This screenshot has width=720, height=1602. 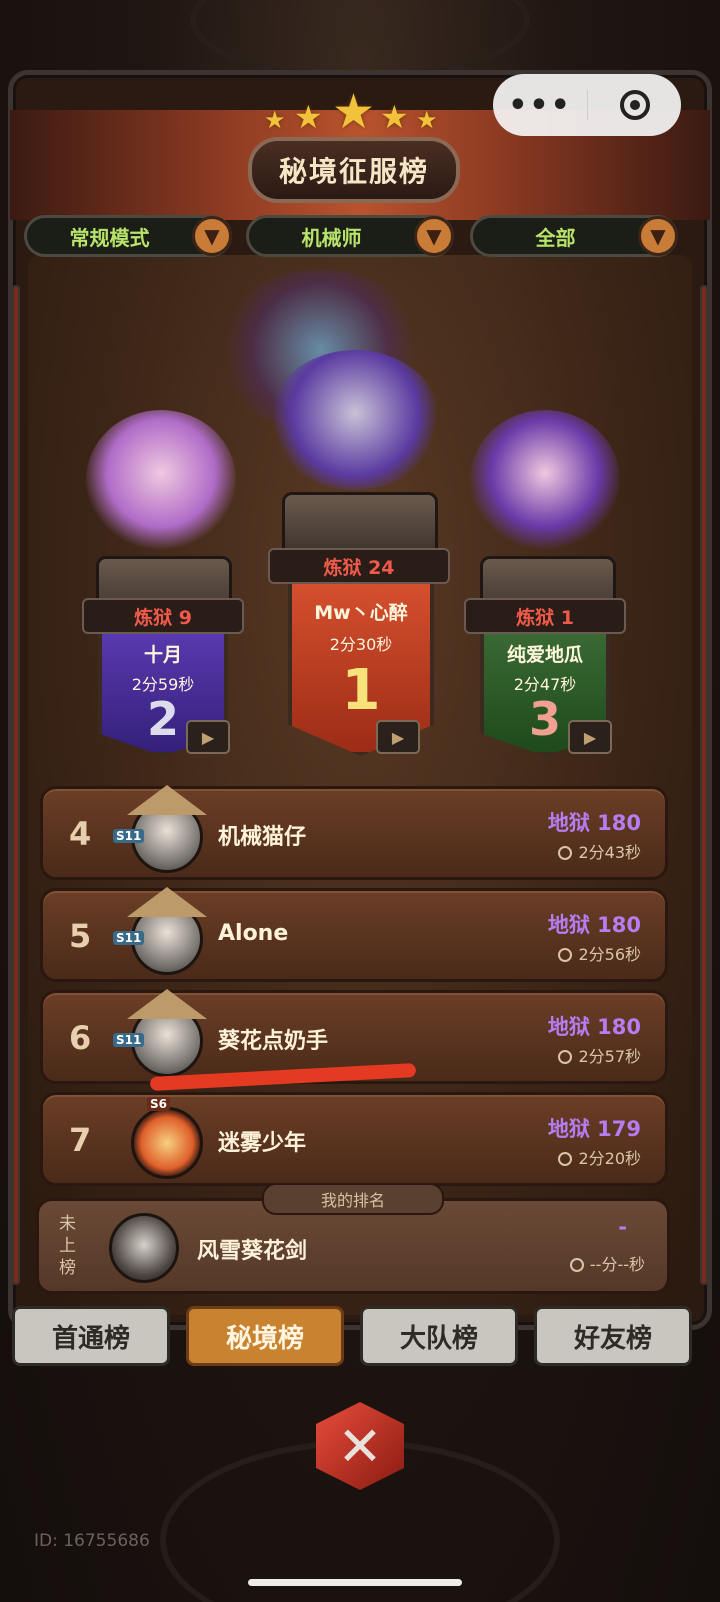 I want to click on class-filter: 机械师 ▼, so click(x=350, y=236).